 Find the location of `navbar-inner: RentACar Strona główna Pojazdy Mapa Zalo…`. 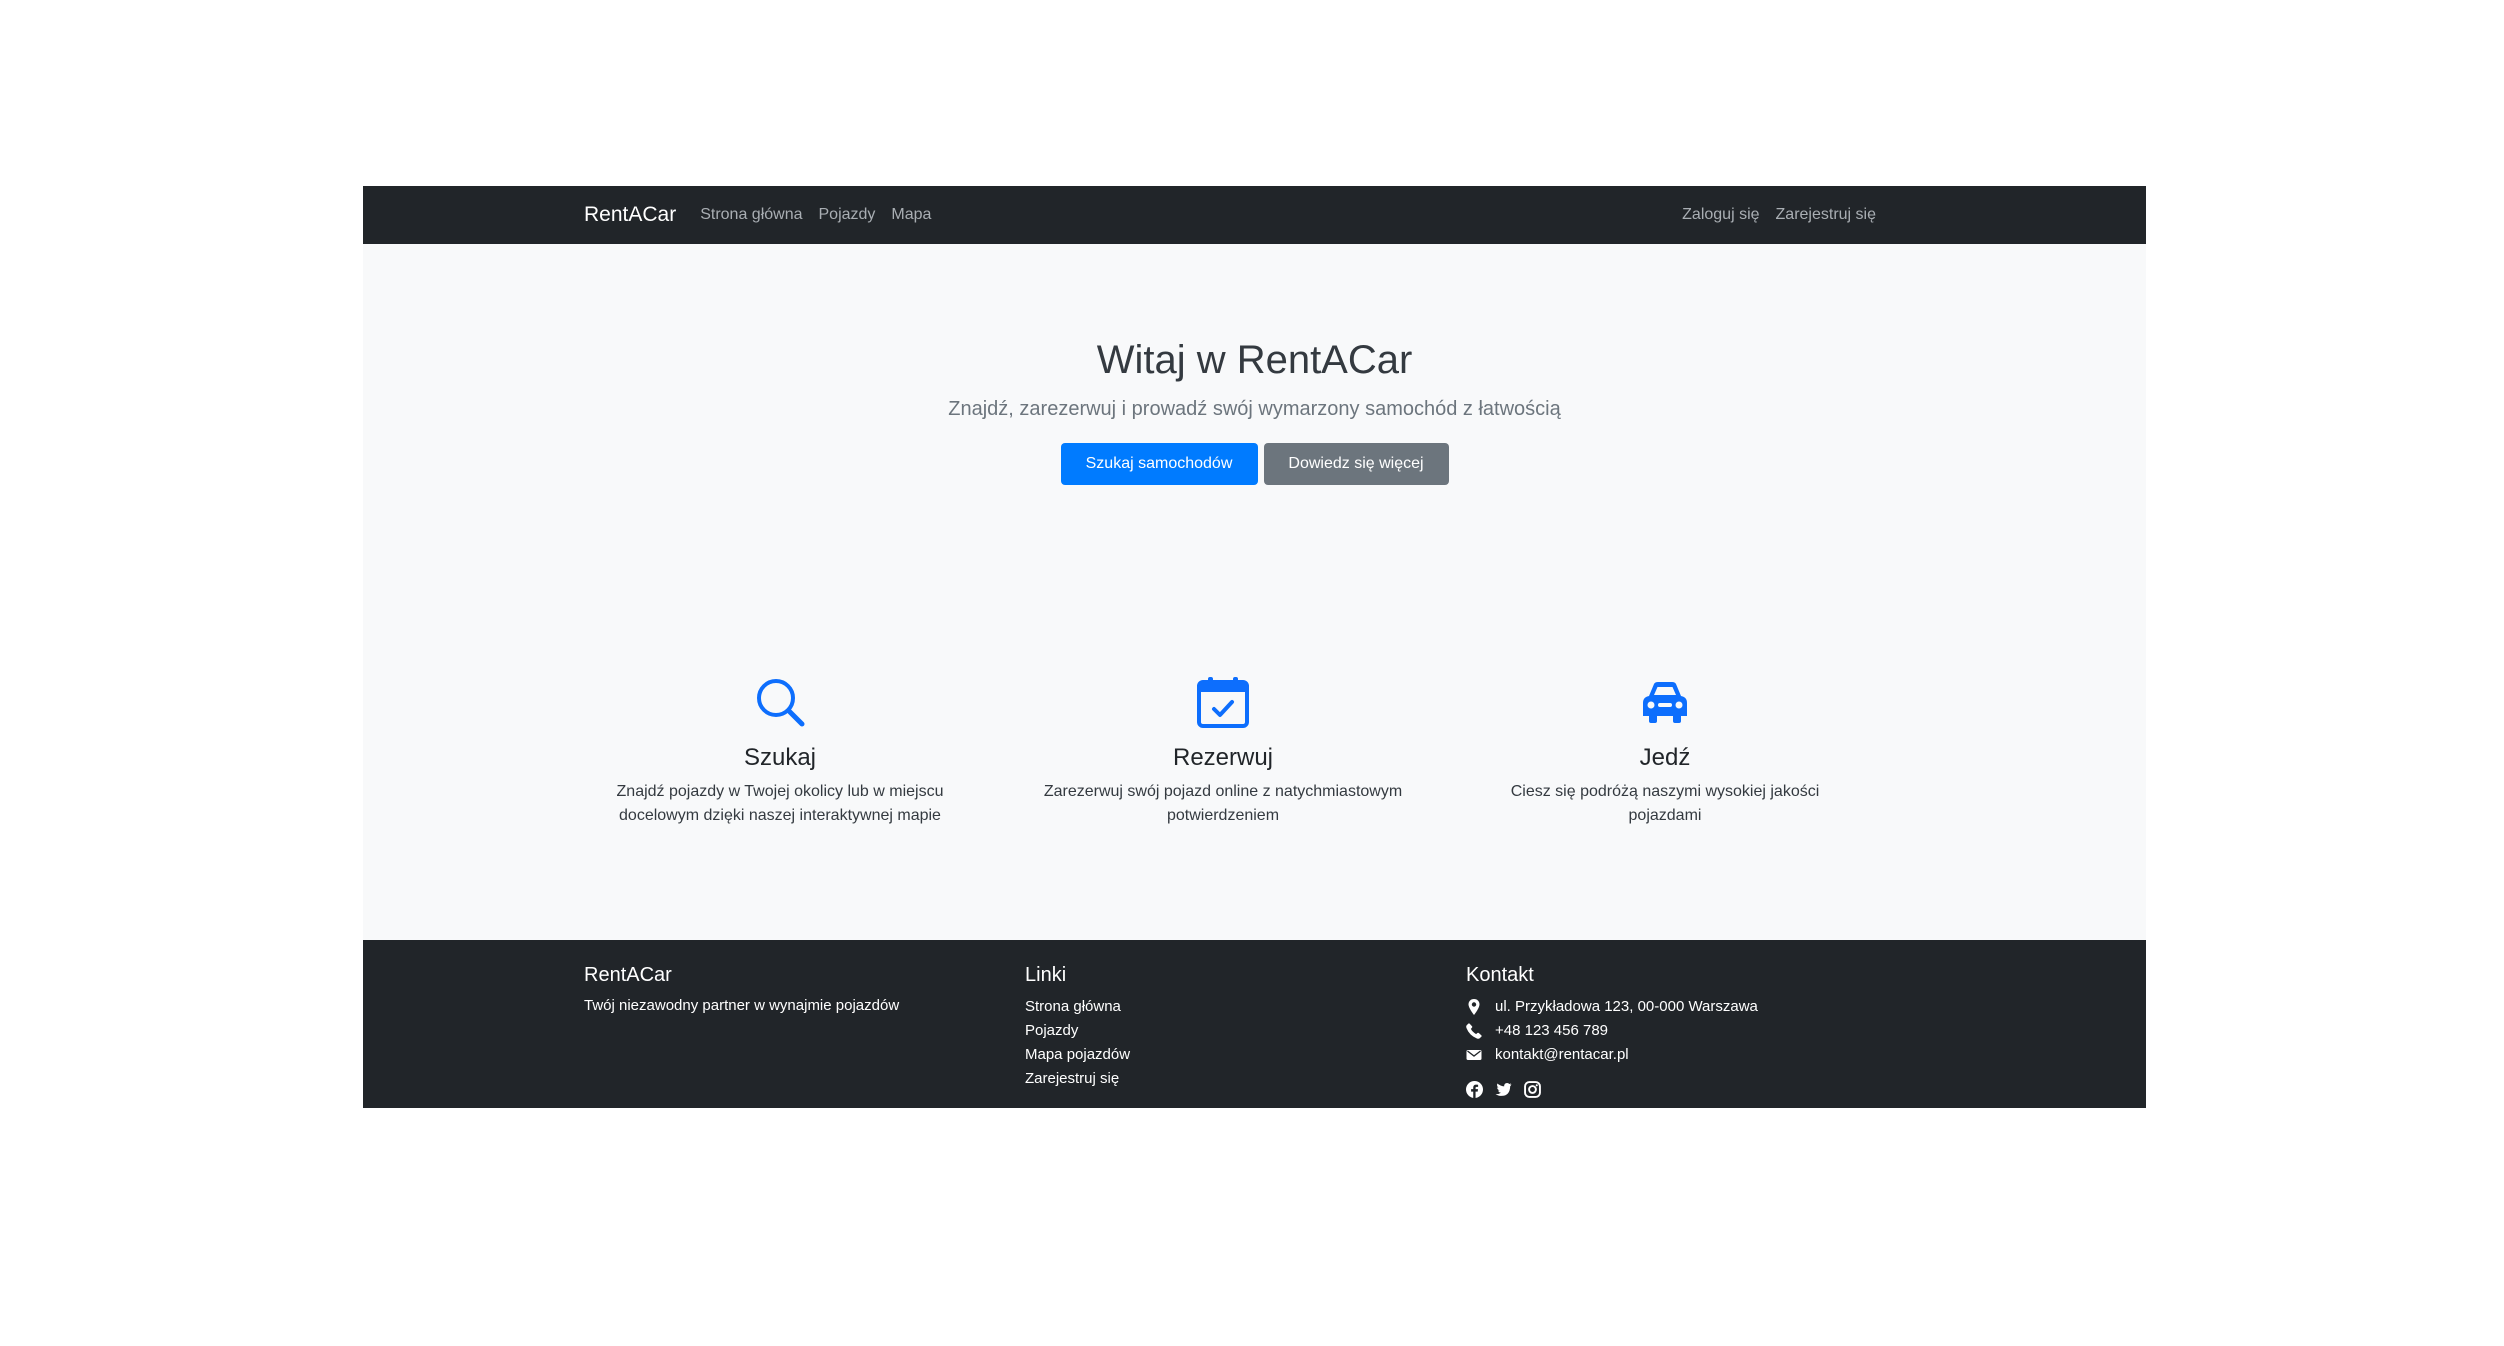

navbar-inner: RentACar Strona główna Pojazdy Mapa Zalo… is located at coordinates (1230, 215).